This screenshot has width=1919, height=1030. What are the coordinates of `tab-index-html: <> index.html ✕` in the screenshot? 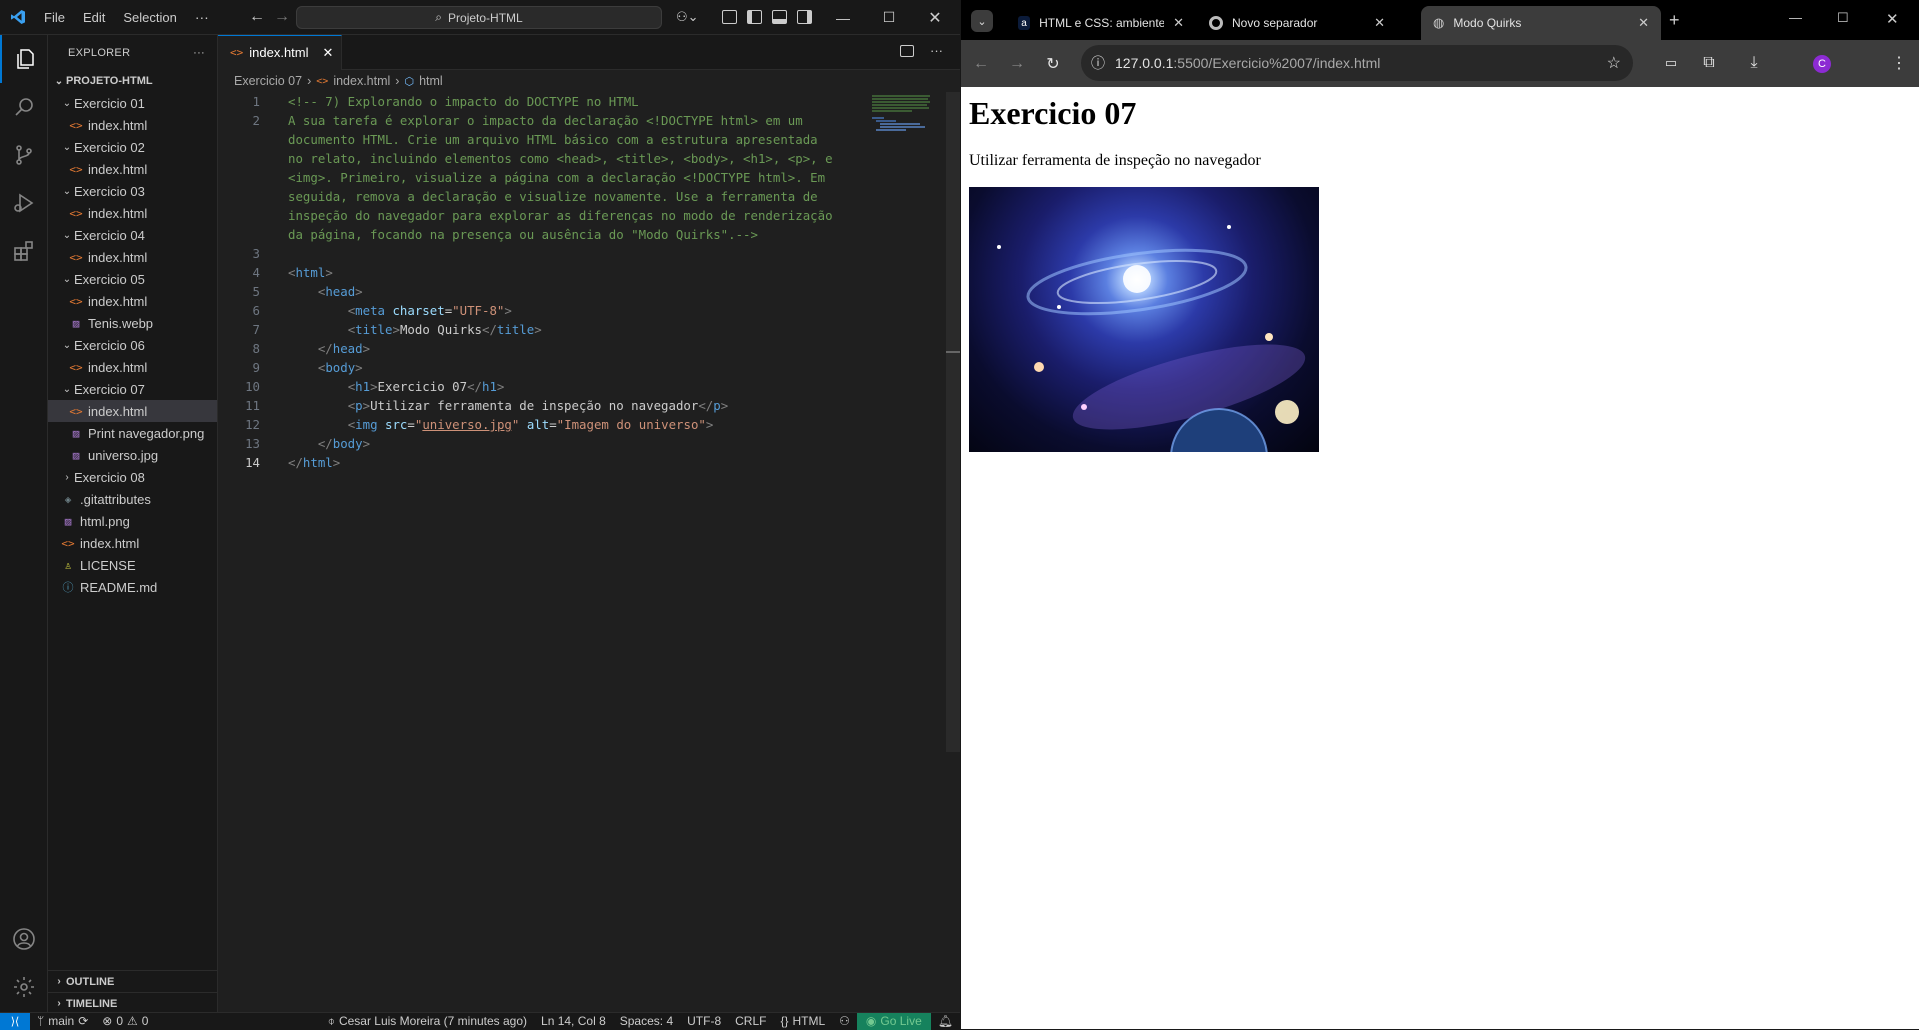 It's located at (280, 52).